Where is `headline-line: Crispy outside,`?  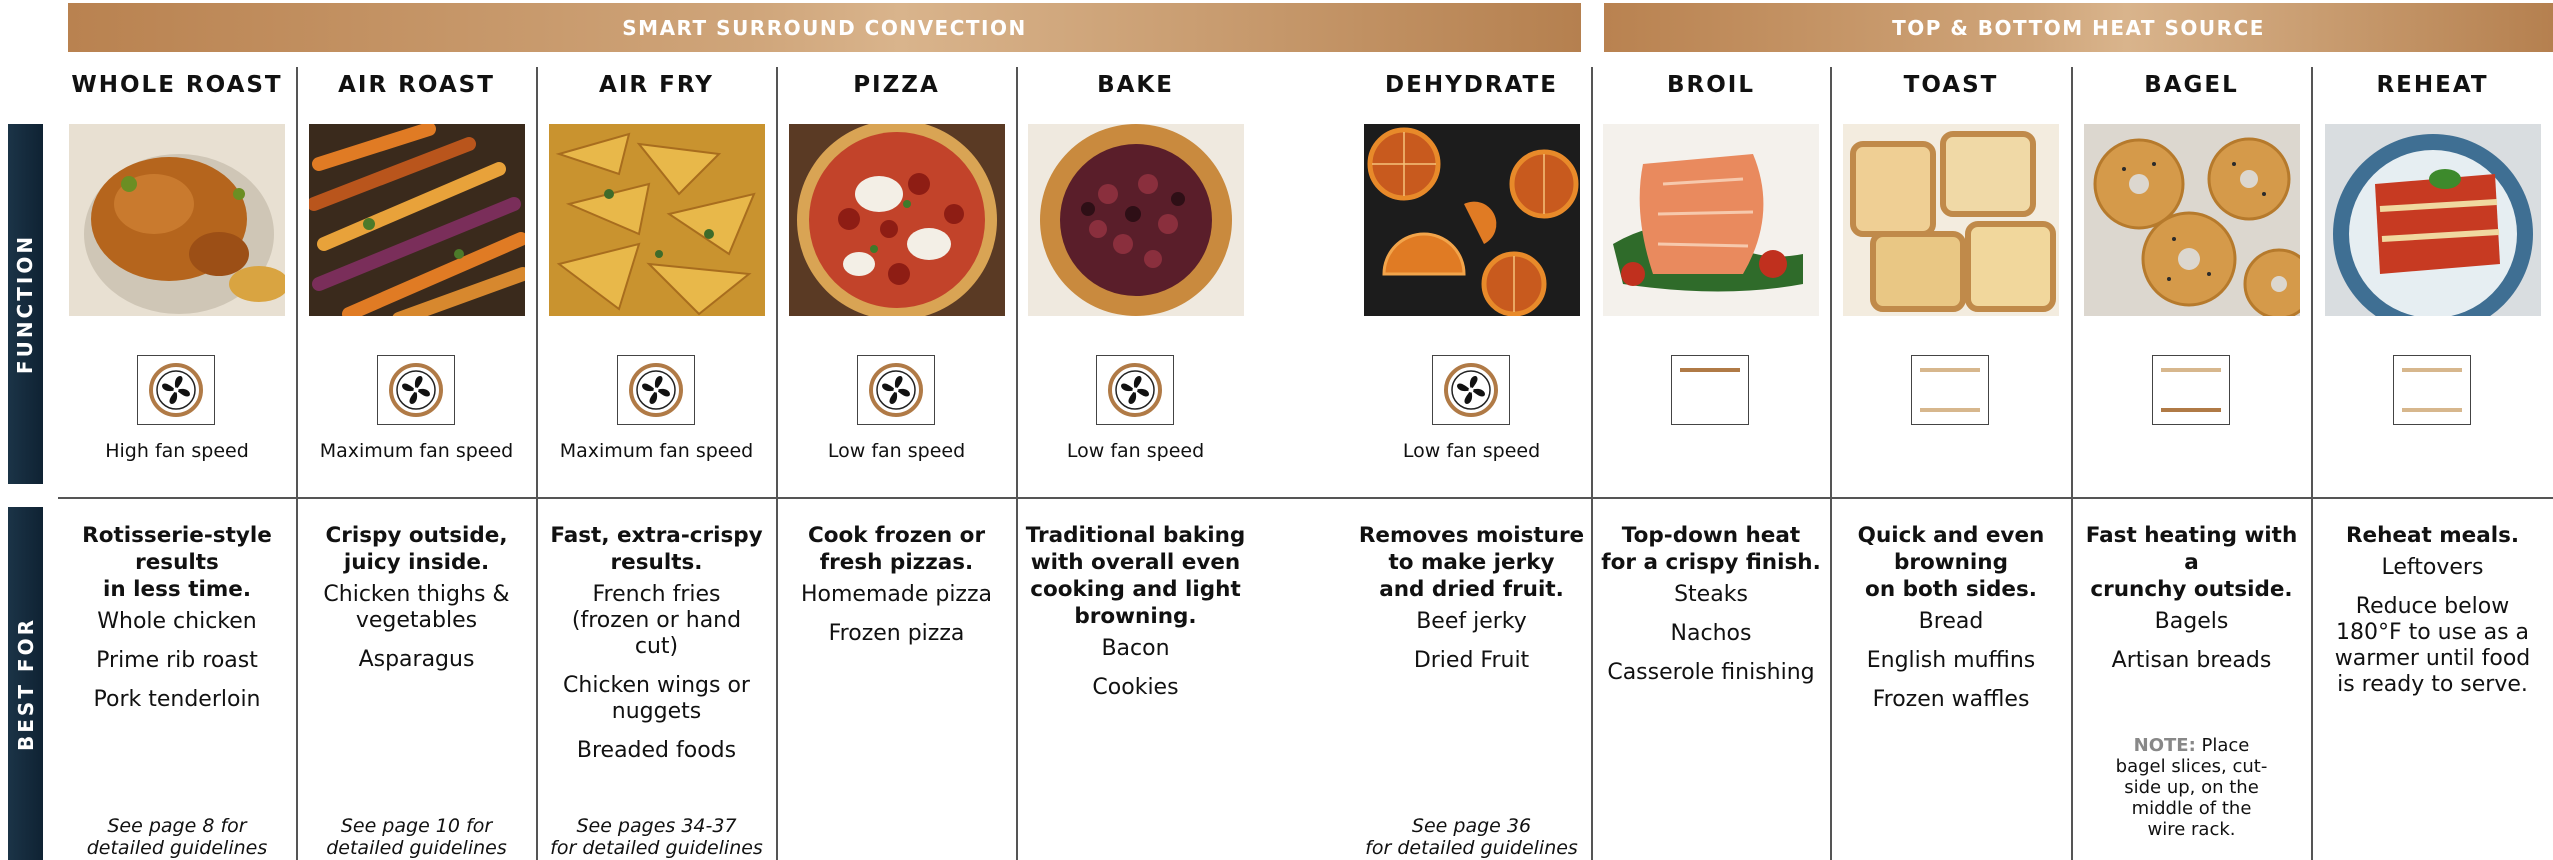
headline-line: Crispy outside, is located at coordinates (416, 535).